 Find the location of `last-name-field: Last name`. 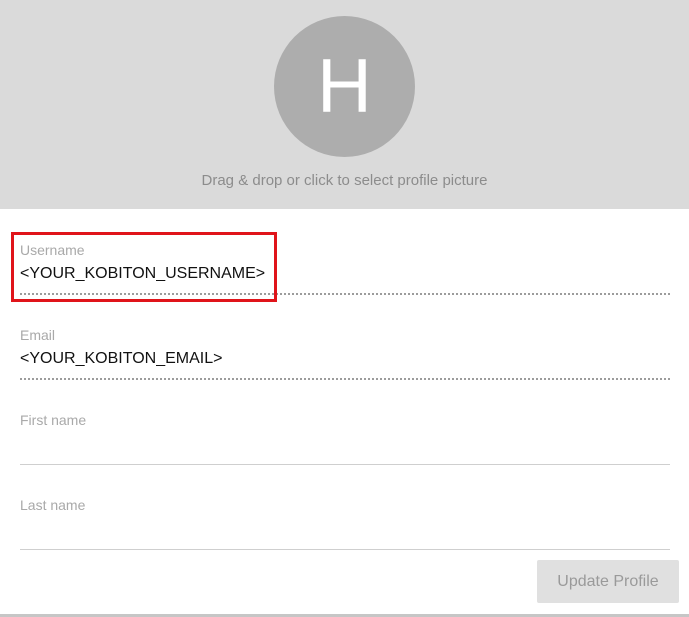

last-name-field: Last name is located at coordinates (345, 524).